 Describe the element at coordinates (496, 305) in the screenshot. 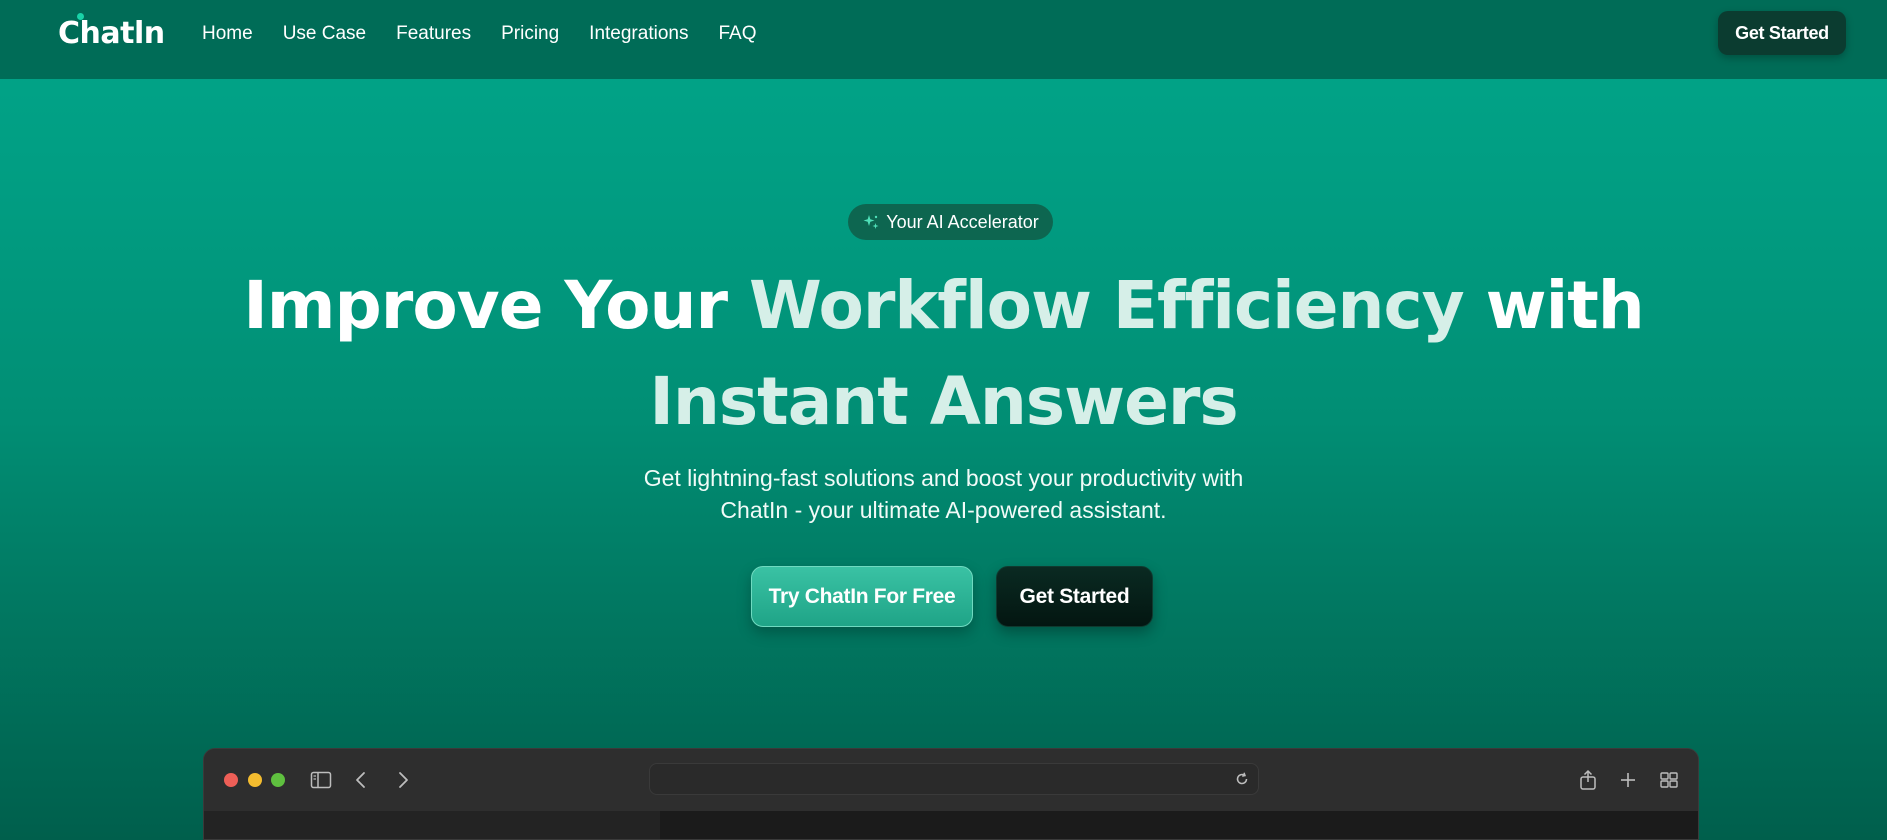

I see `headline-part-1: Improve Your` at that location.